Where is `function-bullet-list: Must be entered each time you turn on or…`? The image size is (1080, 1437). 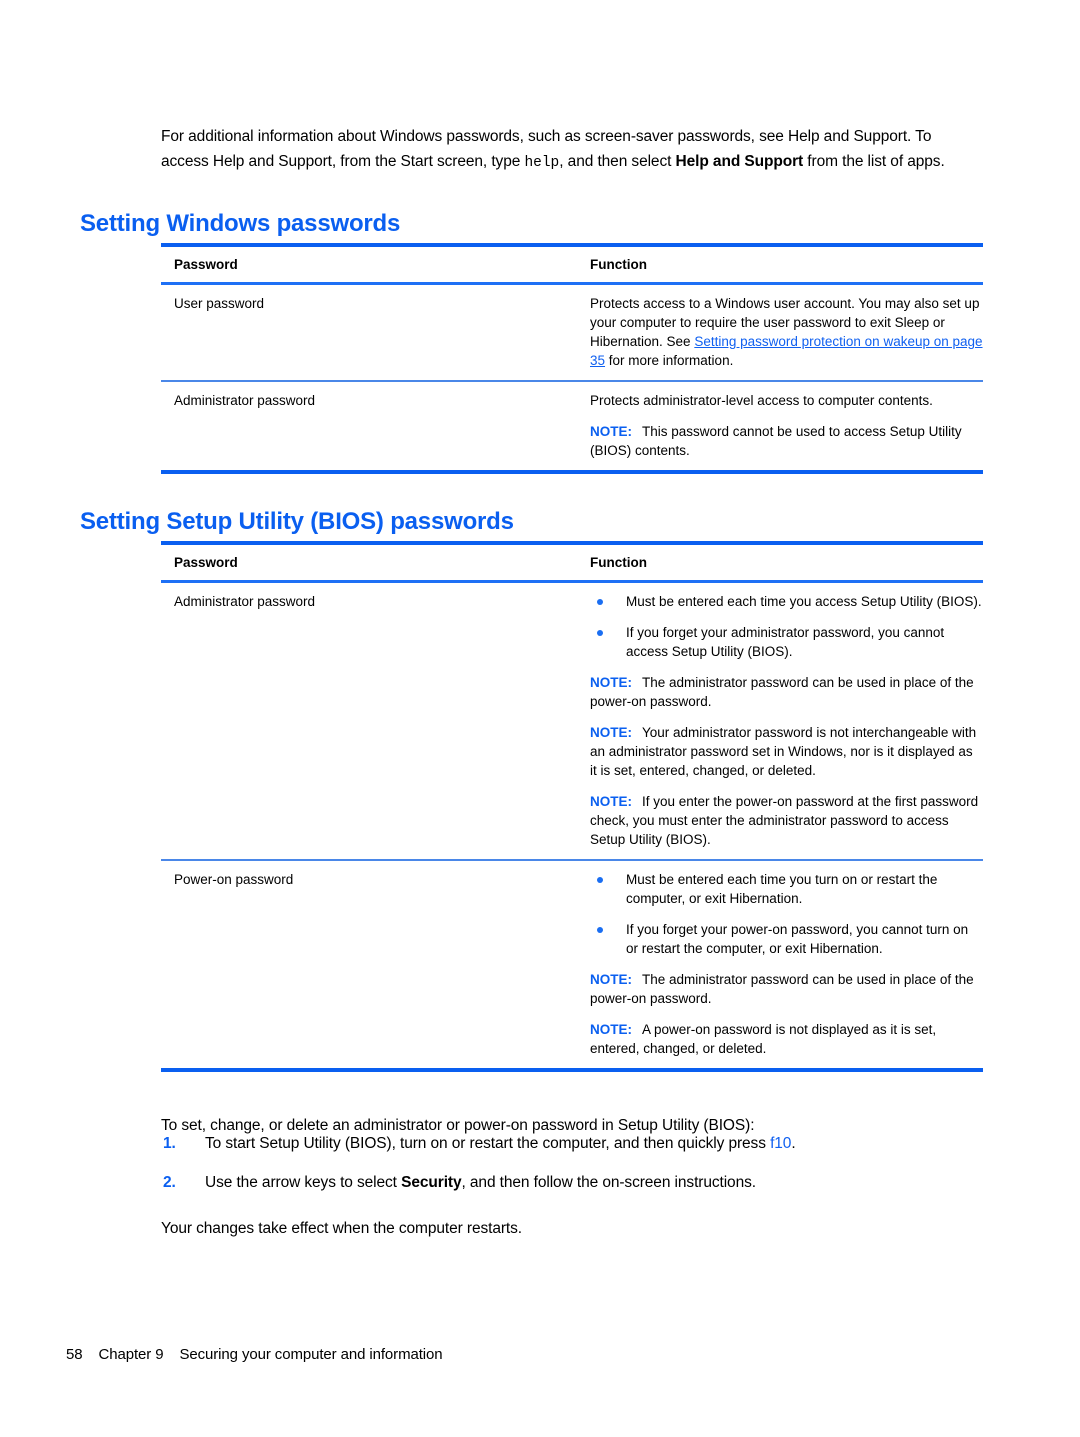
function-bullet-list: Must be entered each time you turn on or… is located at coordinates (786, 914).